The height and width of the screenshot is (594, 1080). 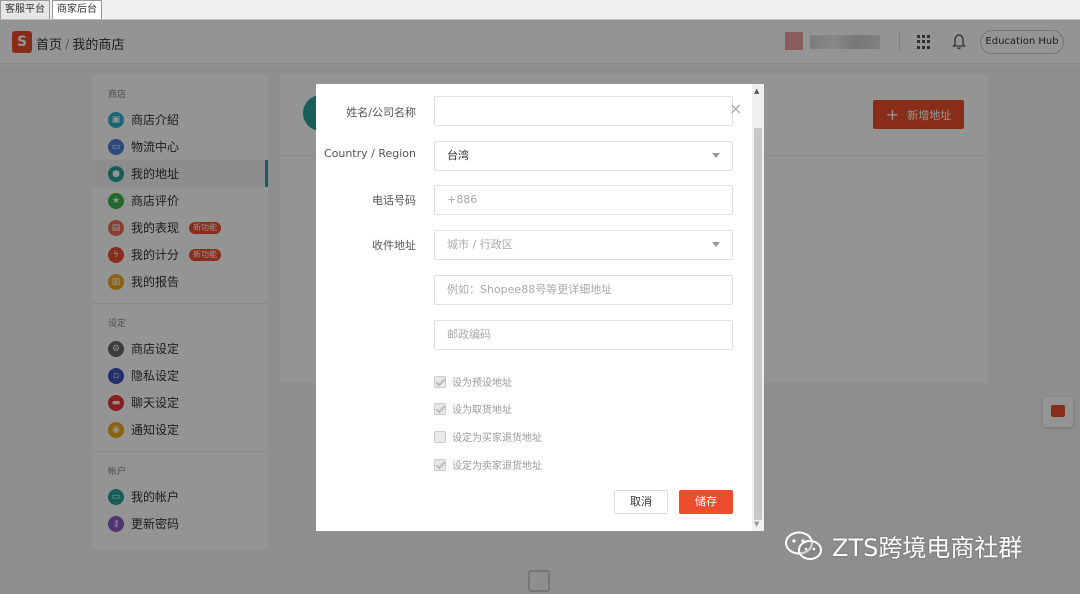 I want to click on address-label: 收件地址, so click(x=394, y=245).